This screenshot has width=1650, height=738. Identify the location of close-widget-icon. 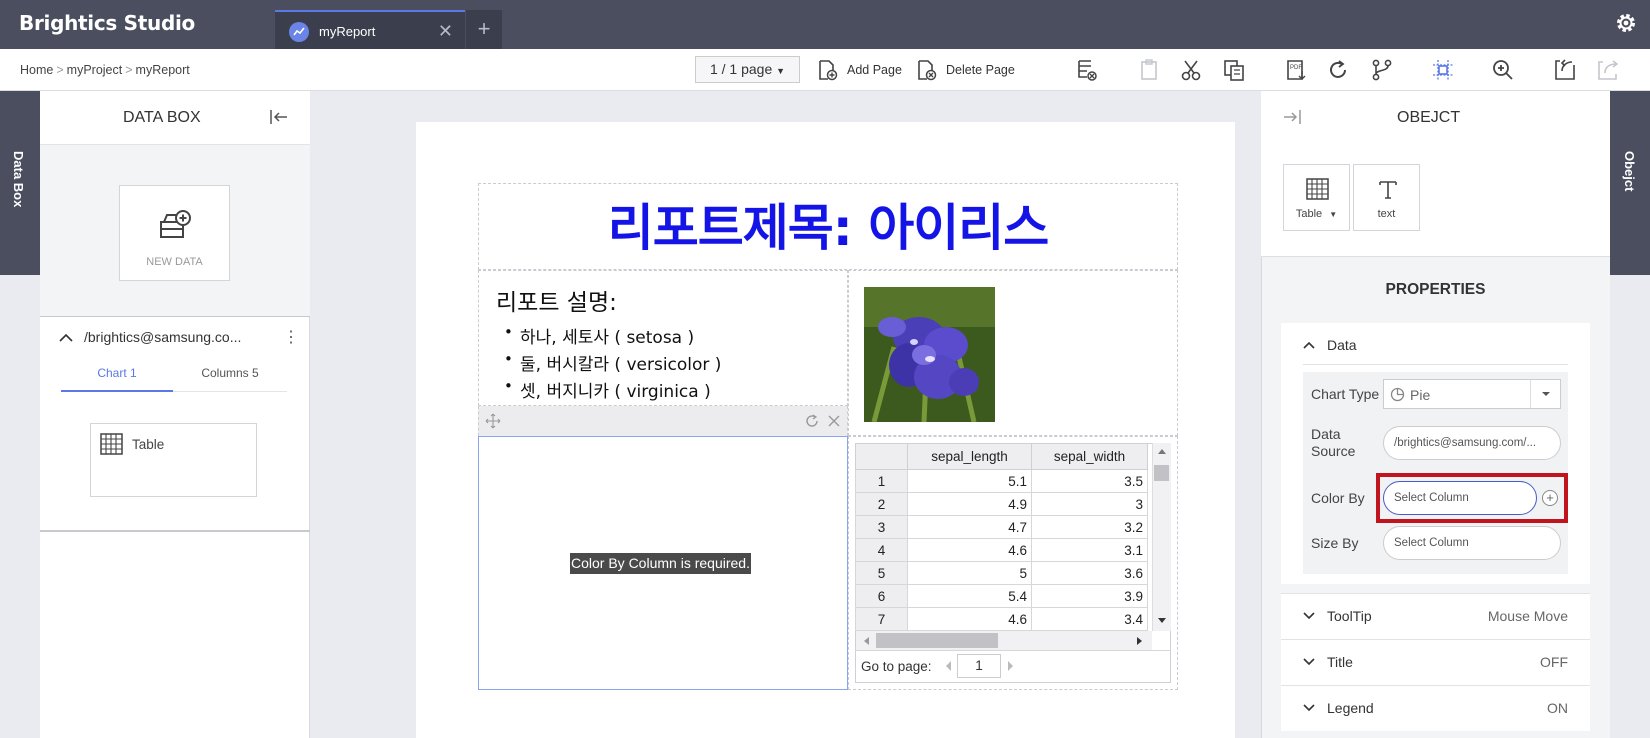
(834, 421).